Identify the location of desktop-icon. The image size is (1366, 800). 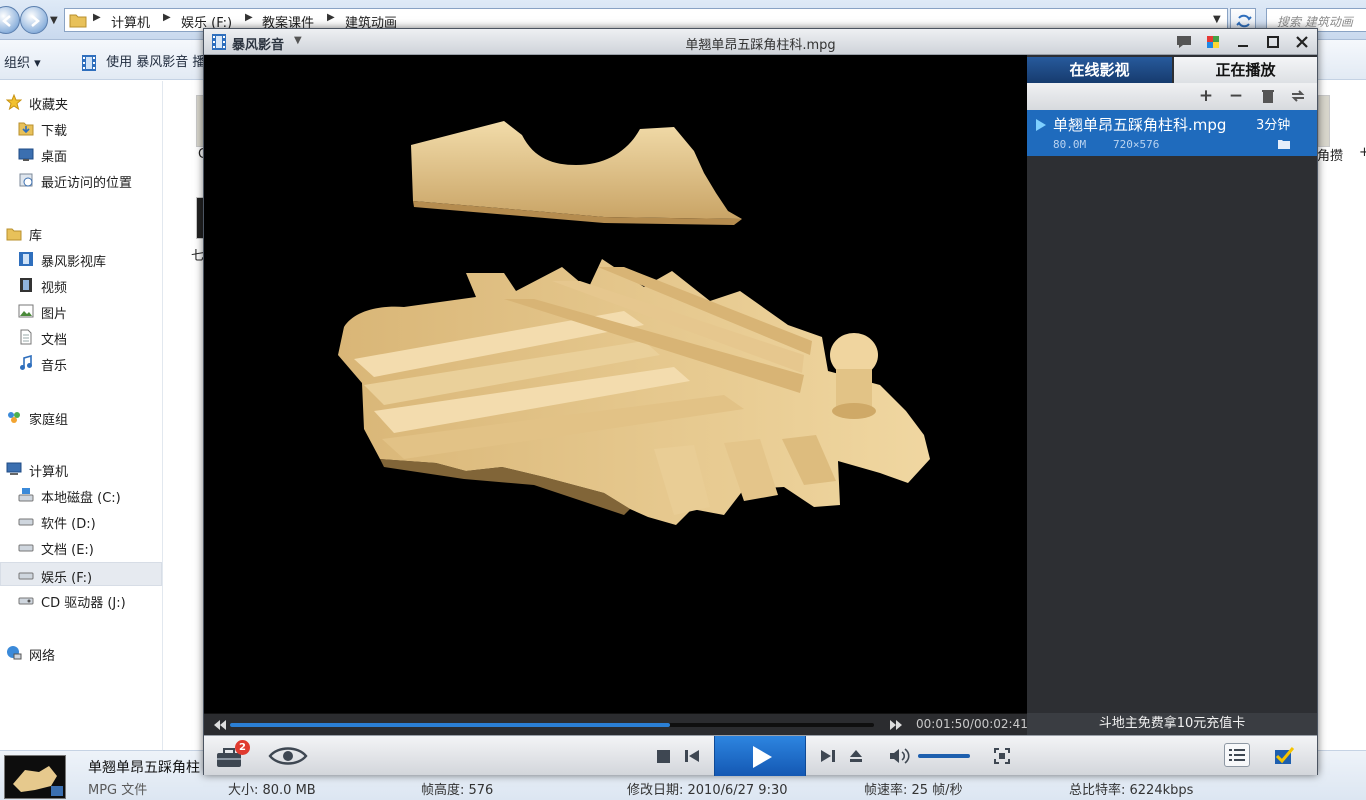
(26, 154).